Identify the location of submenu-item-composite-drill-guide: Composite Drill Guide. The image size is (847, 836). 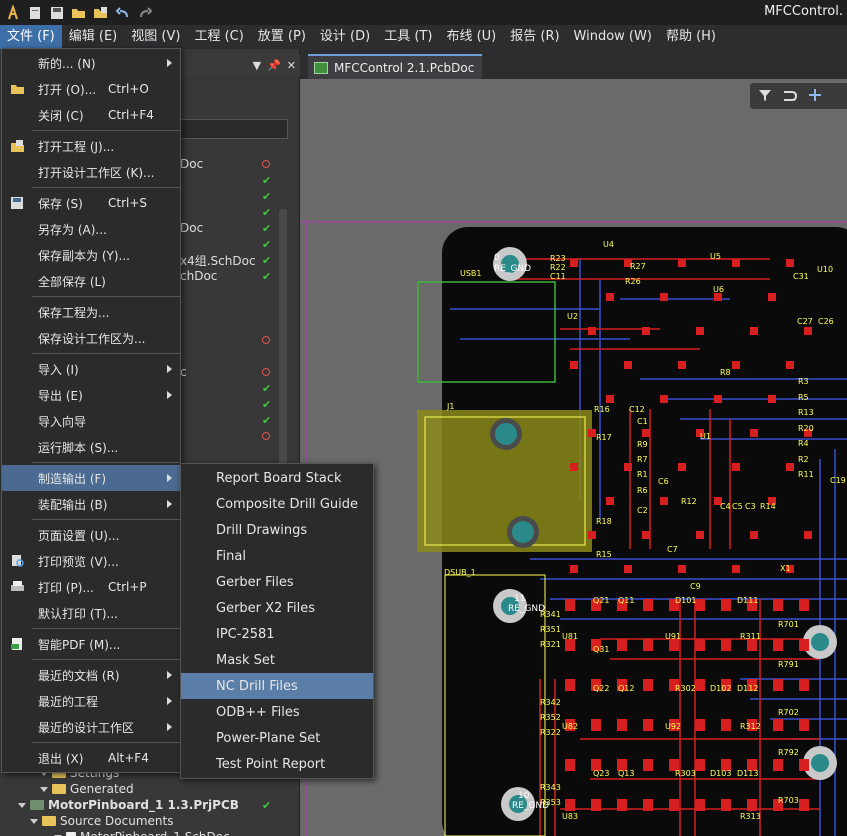
(277, 504).